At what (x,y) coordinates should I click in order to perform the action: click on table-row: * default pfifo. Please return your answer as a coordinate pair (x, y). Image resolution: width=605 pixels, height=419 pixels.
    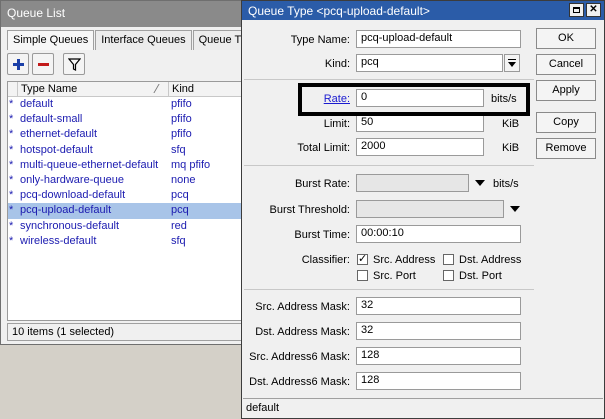
    Looking at the image, I should click on (125, 104).